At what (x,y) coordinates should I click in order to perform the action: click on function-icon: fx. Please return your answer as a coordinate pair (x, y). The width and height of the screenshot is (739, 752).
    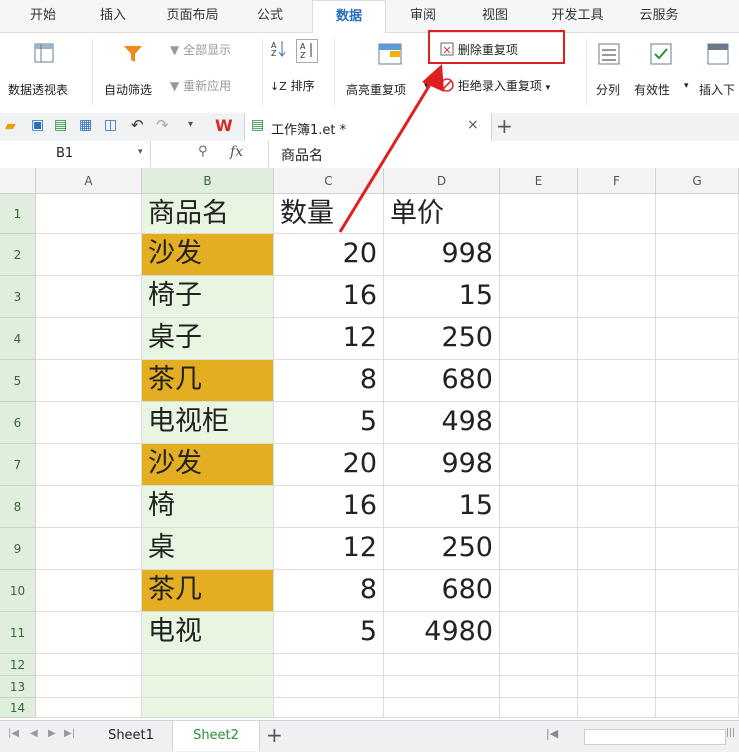
    Looking at the image, I should click on (236, 152).